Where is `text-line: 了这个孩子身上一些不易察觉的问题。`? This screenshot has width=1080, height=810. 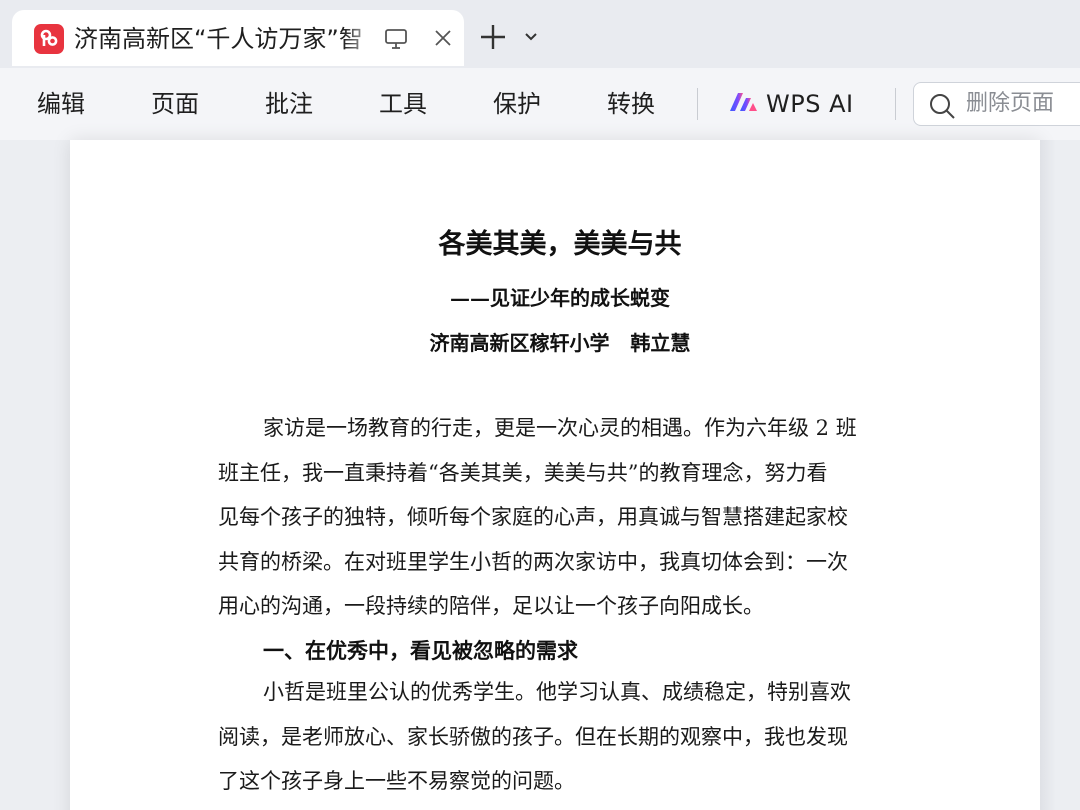
text-line: 了这个孩子身上一些不易察觉的问题。 is located at coordinates (396, 781).